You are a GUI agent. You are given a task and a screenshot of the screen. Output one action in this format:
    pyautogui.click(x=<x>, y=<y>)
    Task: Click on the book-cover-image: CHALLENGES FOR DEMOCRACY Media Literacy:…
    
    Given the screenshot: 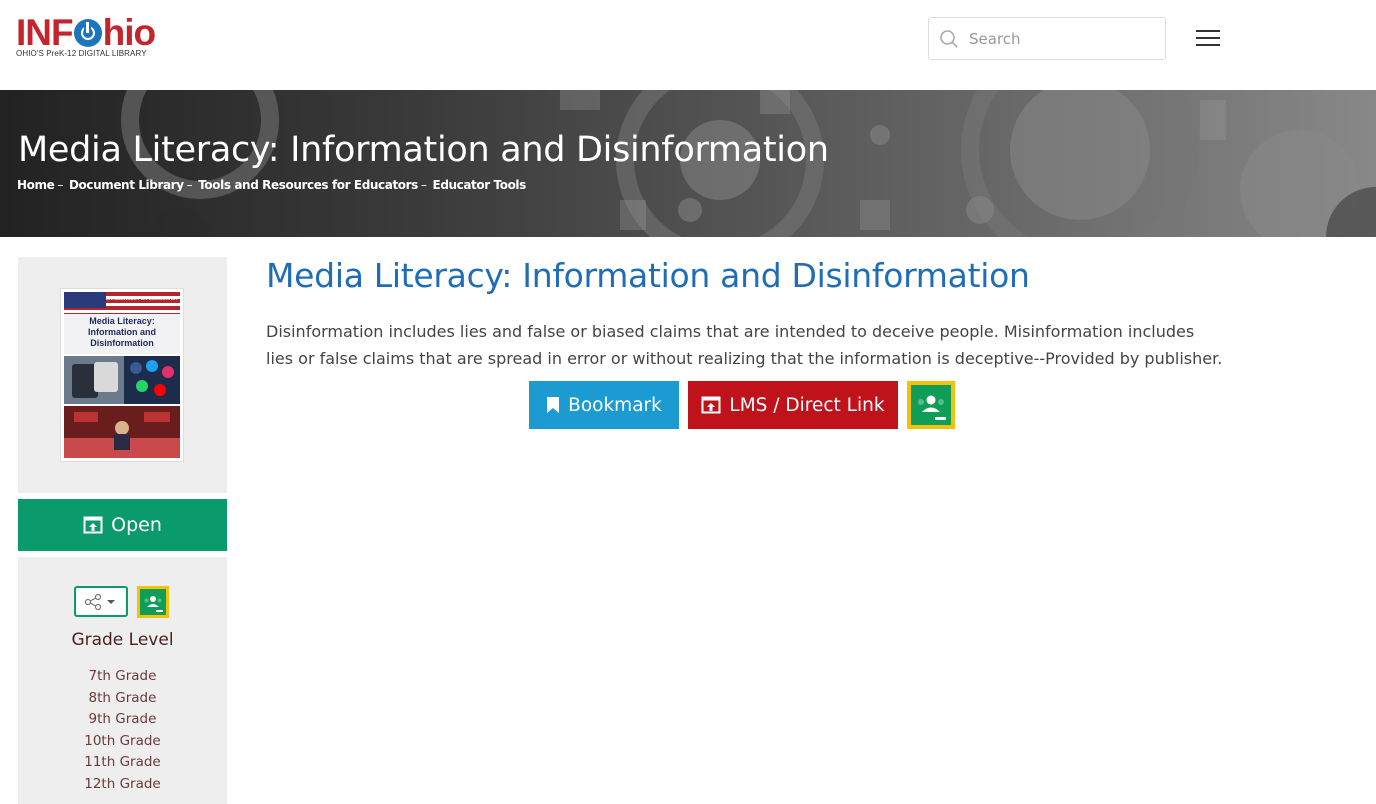 What is the action you would take?
    pyautogui.click(x=122, y=375)
    